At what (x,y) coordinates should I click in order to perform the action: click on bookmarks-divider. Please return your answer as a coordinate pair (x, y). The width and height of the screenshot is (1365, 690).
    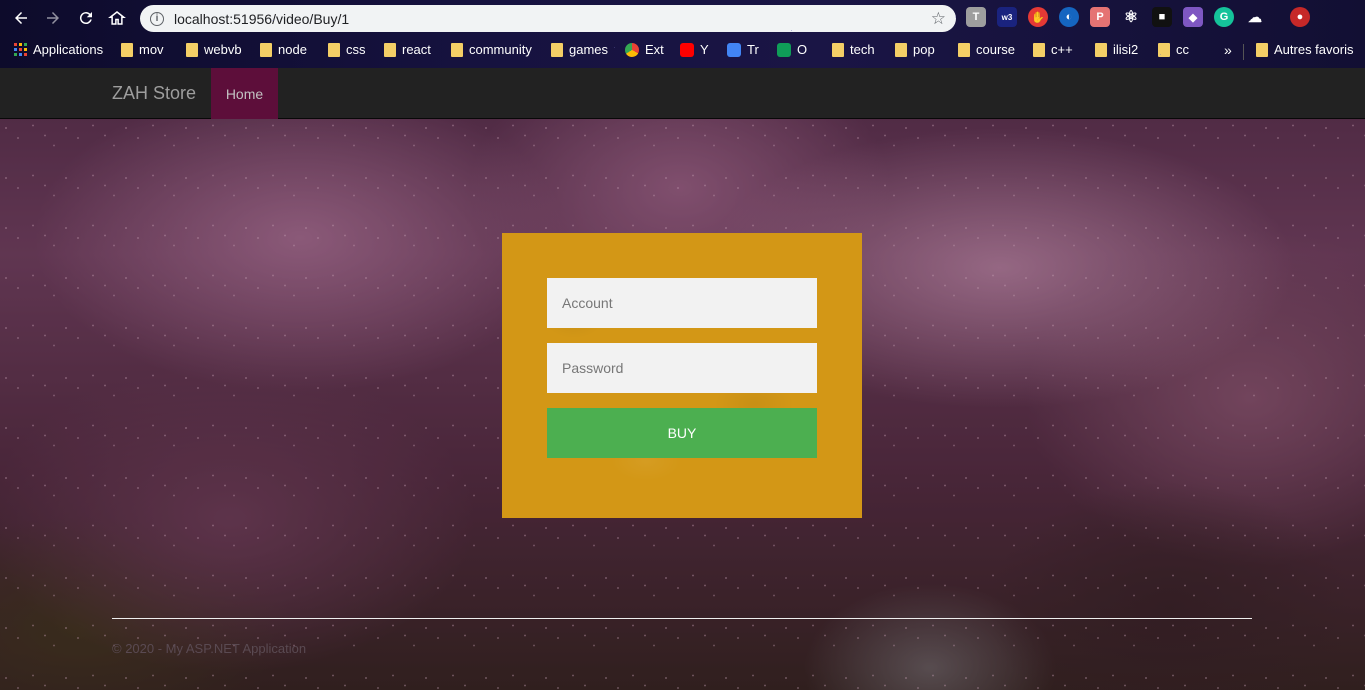
    Looking at the image, I should click on (1243, 52).